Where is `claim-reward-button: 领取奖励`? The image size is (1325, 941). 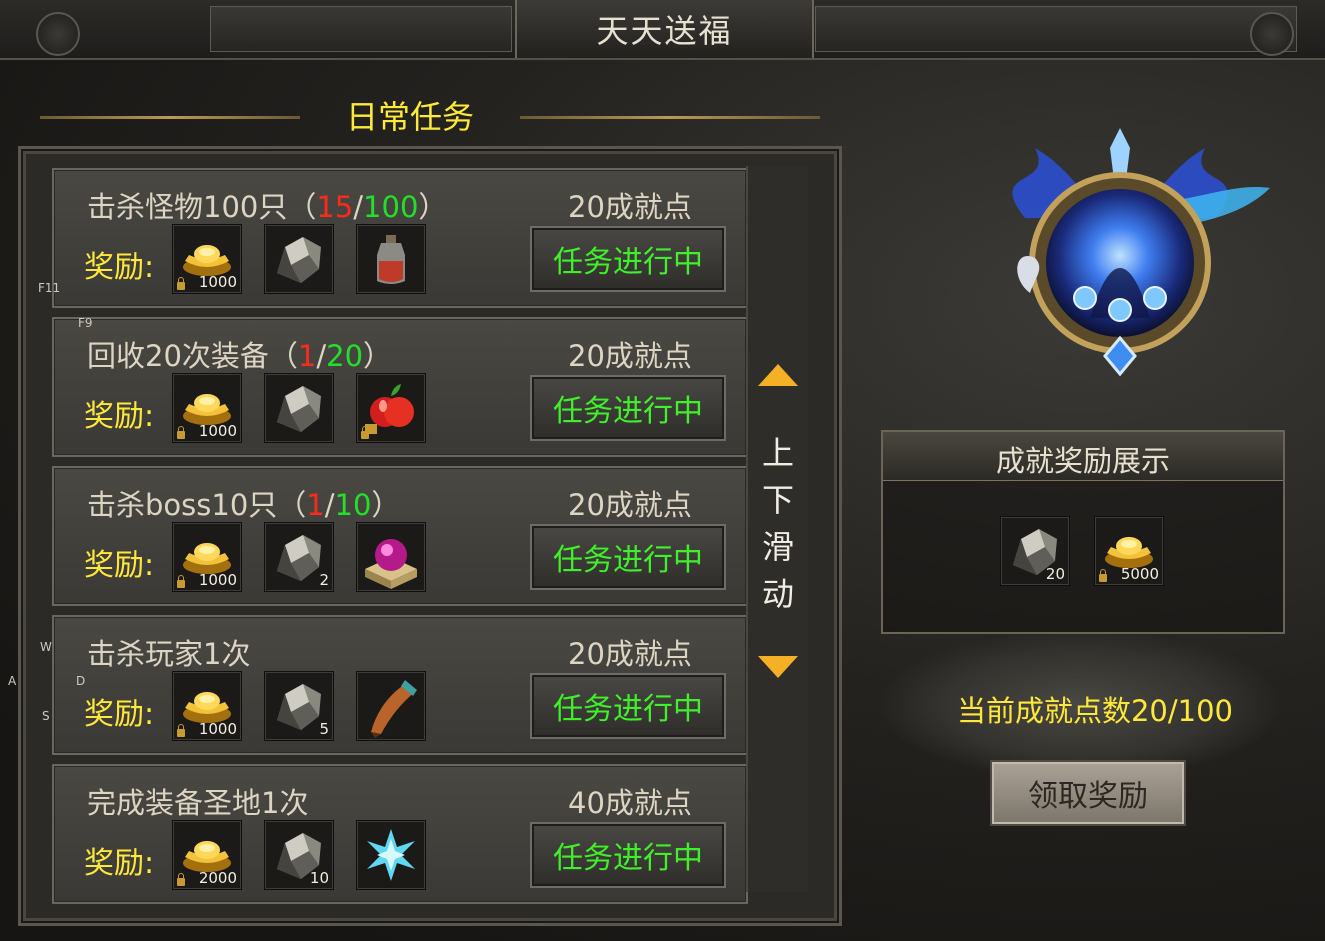 claim-reward-button: 领取奖励 is located at coordinates (1088, 793).